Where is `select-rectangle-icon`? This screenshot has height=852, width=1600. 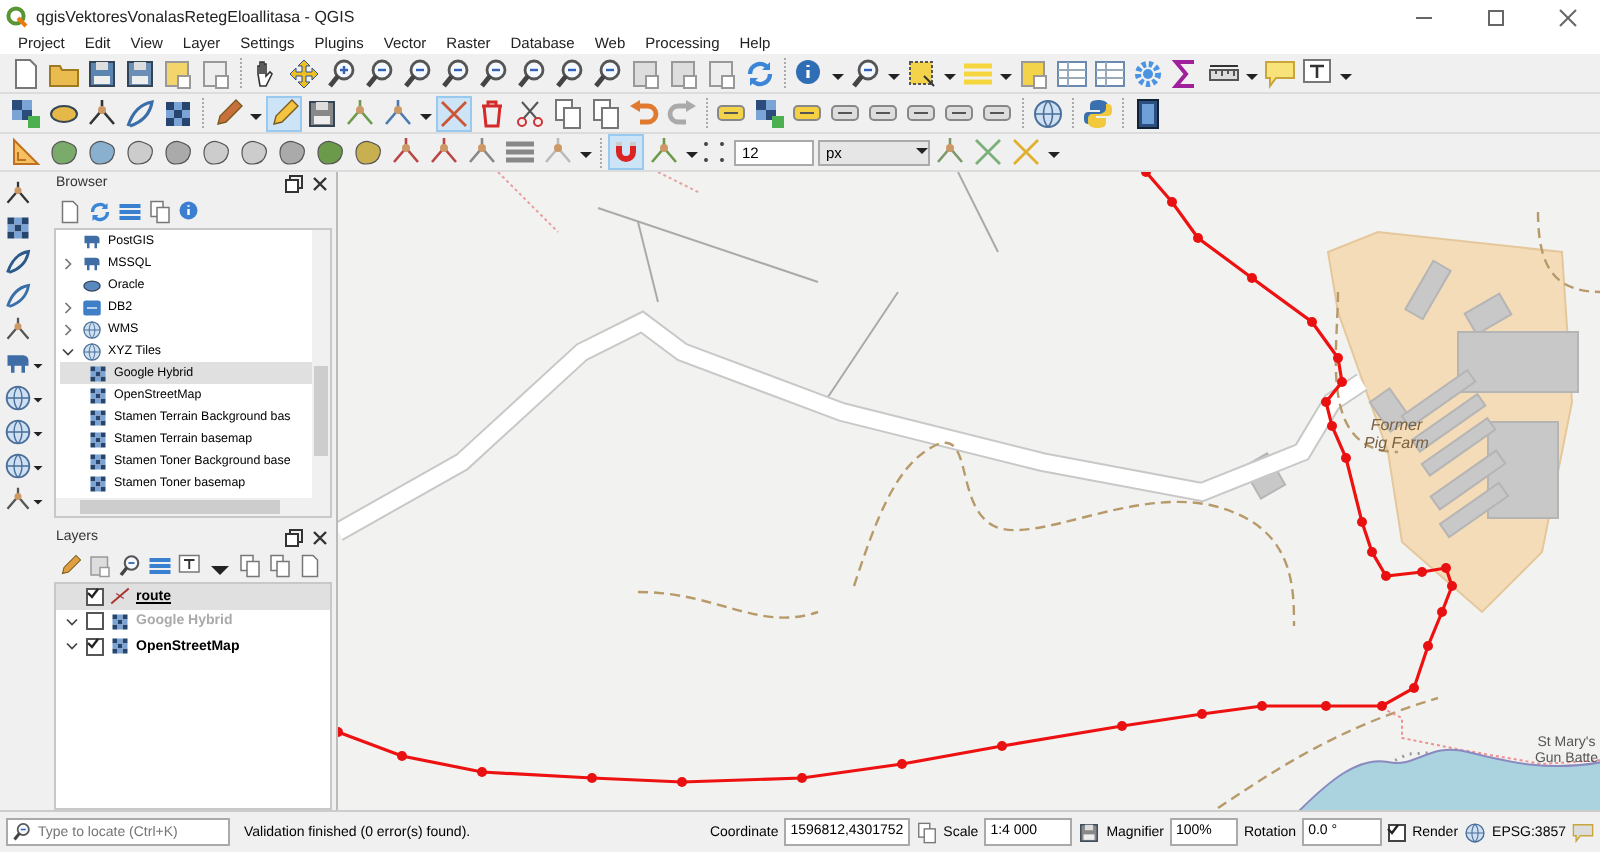
select-rectangle-icon is located at coordinates (922, 73).